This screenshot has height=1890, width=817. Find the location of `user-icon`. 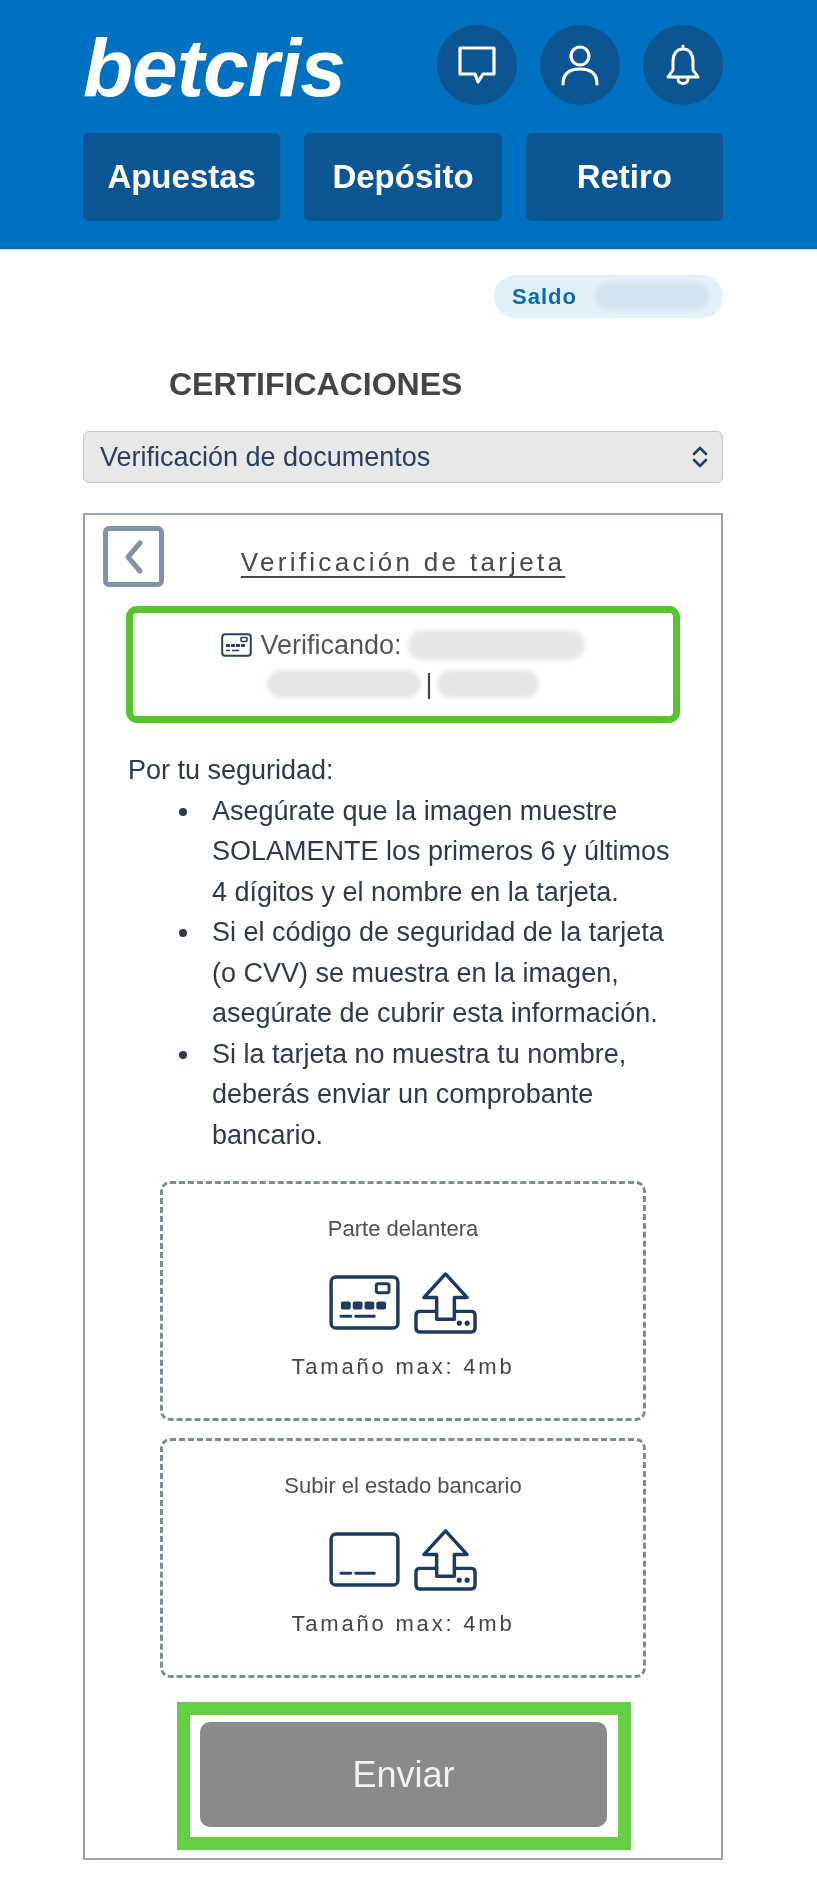

user-icon is located at coordinates (580, 65).